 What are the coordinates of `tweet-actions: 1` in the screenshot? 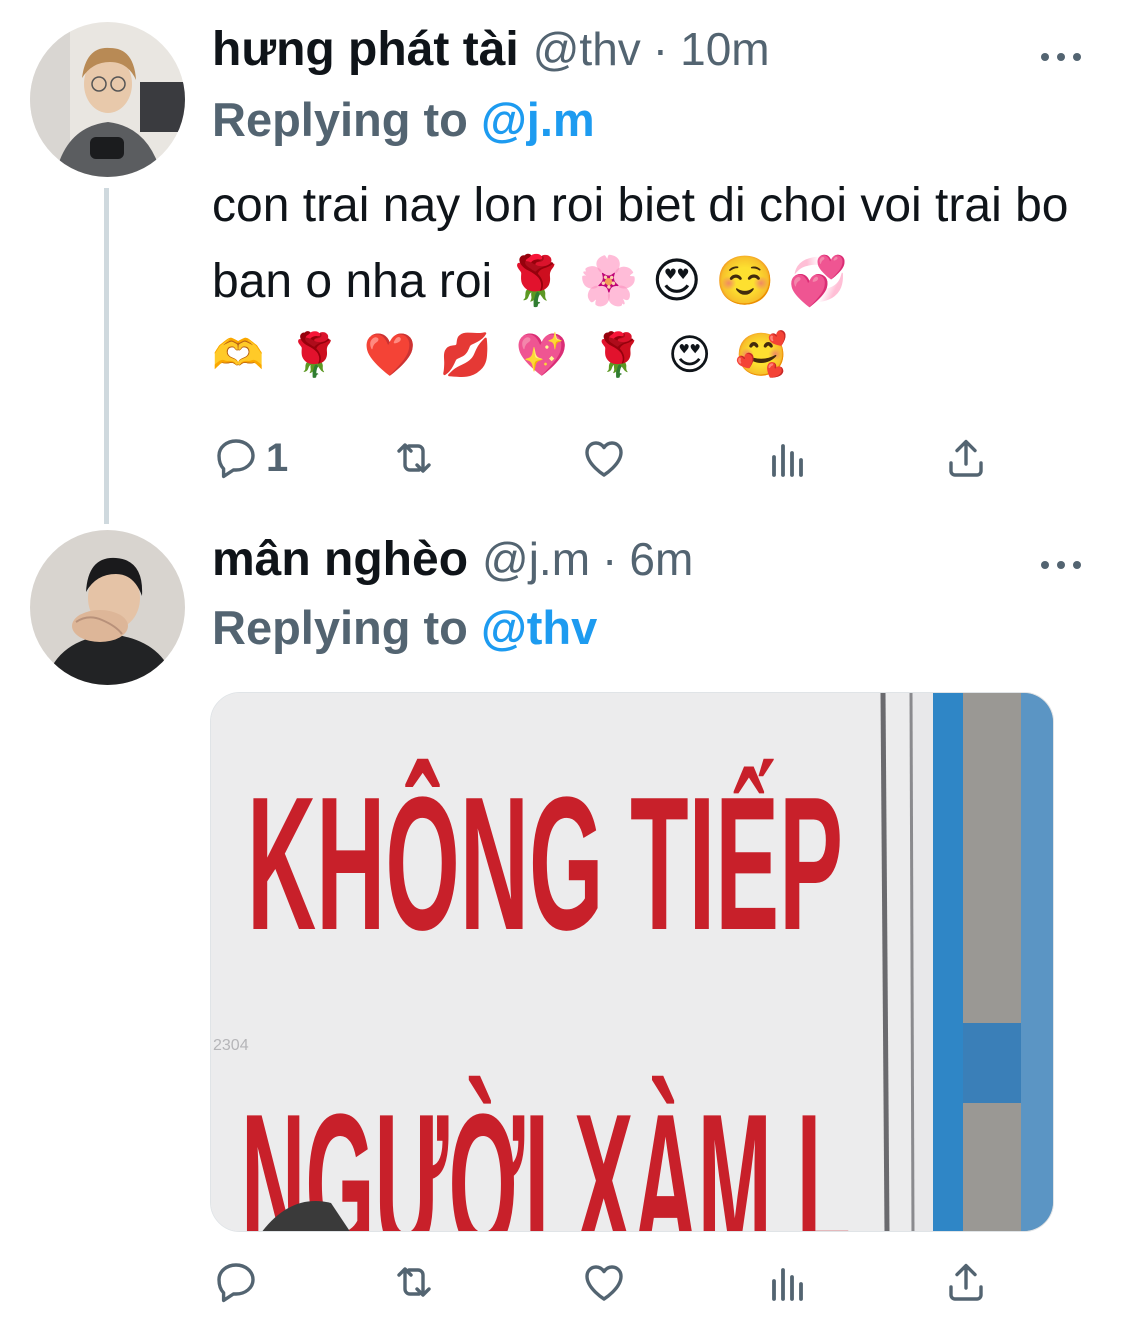 It's located at (612, 458).